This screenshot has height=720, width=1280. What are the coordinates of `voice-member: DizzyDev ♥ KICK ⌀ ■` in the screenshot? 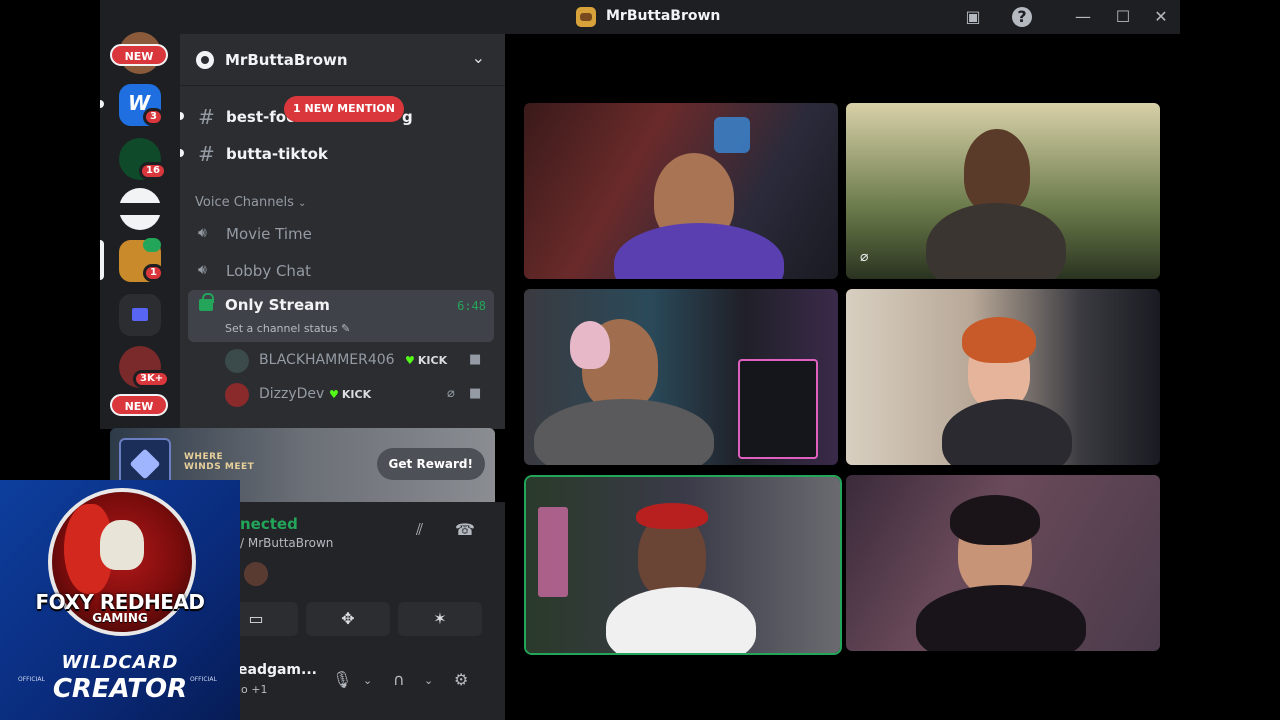 It's located at (360, 395).